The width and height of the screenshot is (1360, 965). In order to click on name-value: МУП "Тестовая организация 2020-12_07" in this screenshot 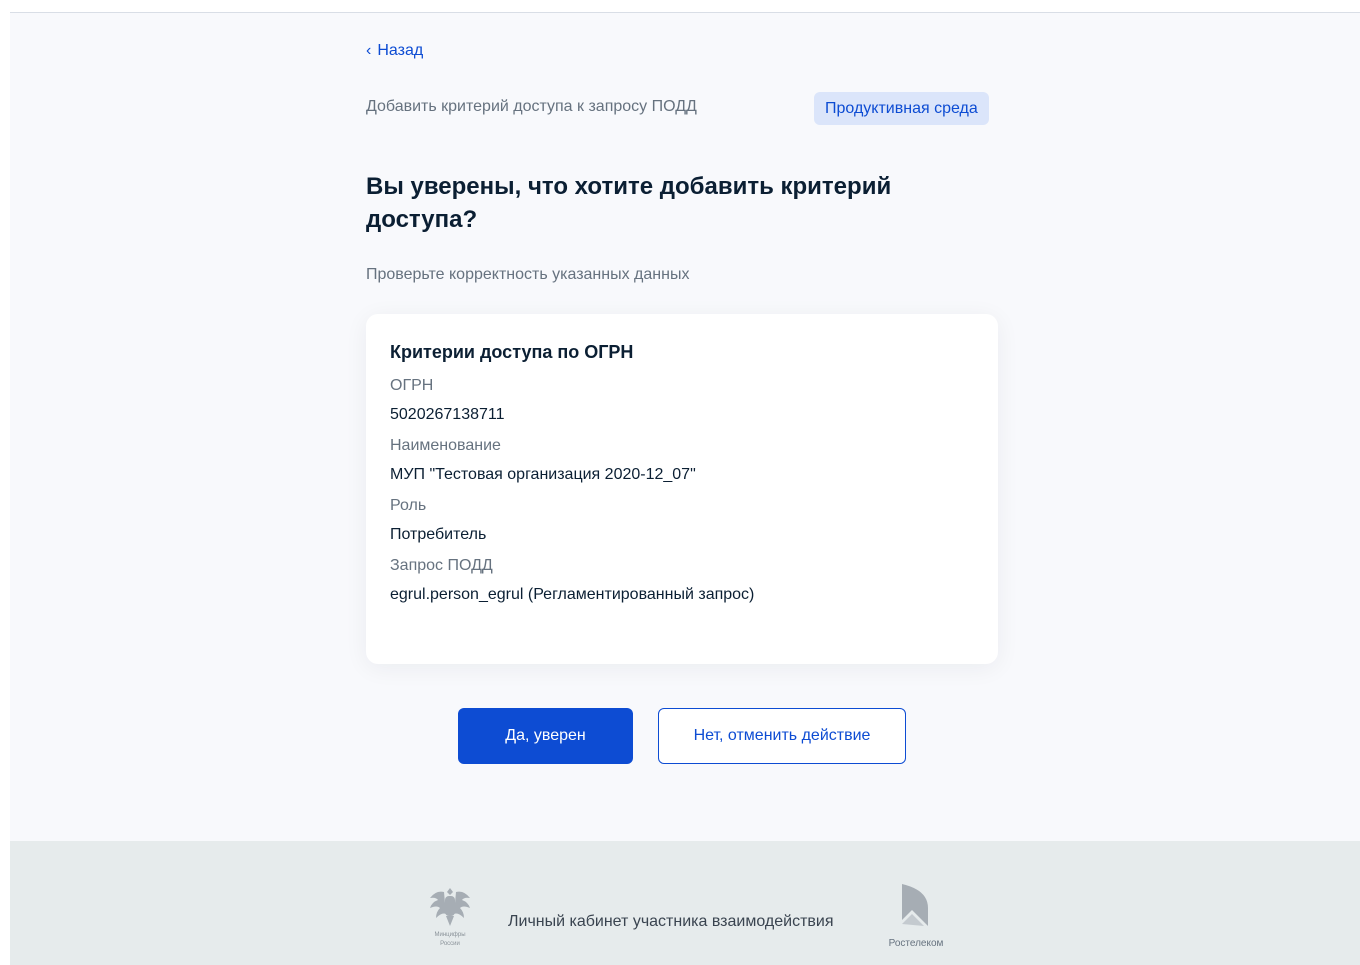, I will do `click(543, 474)`.